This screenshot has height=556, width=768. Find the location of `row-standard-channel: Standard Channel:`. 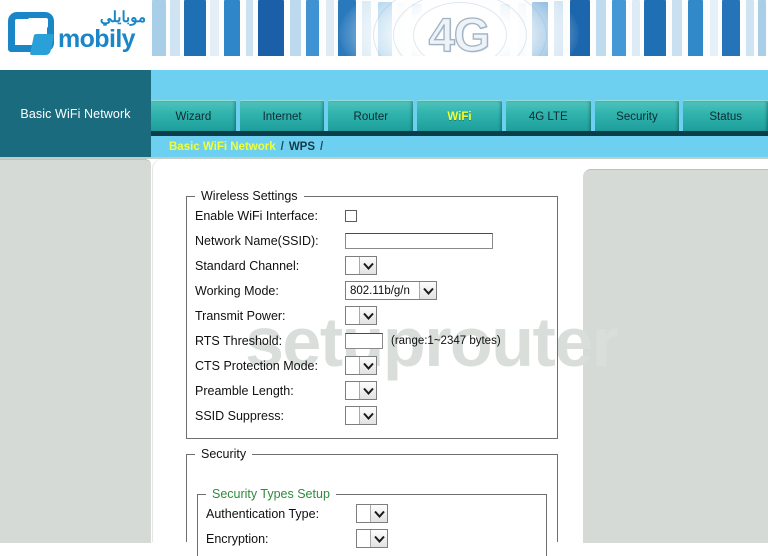

row-standard-channel: Standard Channel: is located at coordinates (372, 265).